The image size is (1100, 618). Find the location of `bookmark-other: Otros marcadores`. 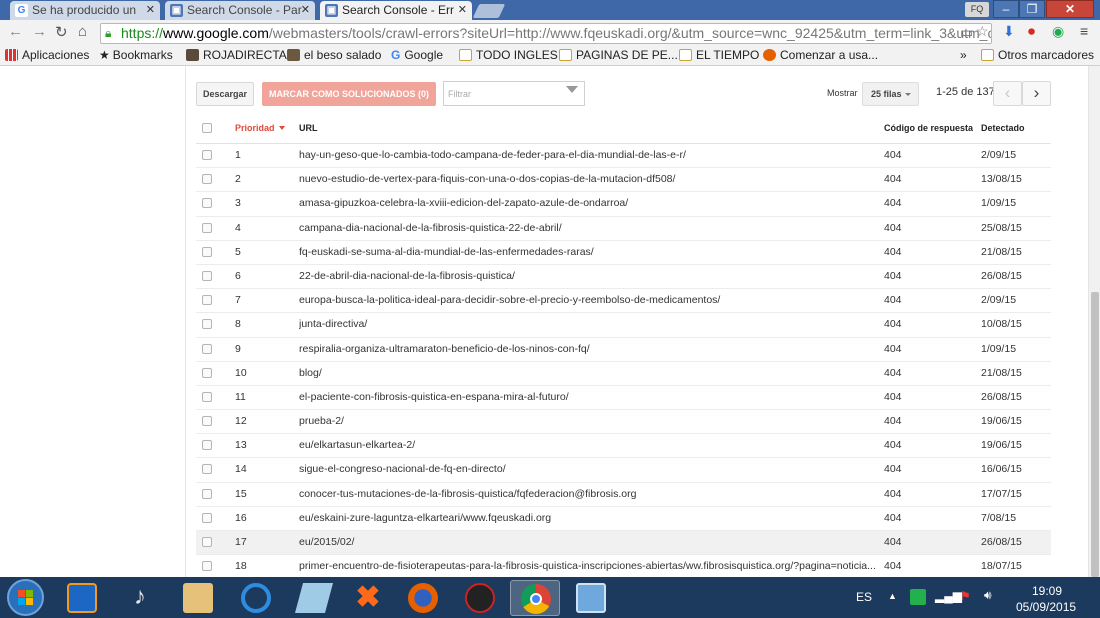

bookmark-other: Otros marcadores is located at coordinates (1037, 55).